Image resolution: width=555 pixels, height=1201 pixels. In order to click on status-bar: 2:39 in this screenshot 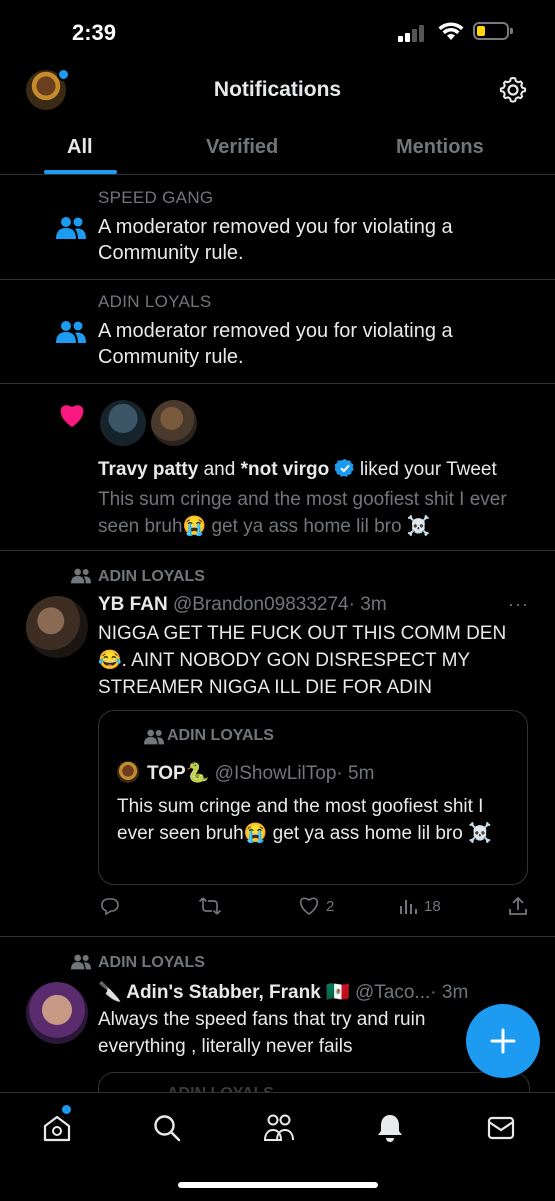, I will do `click(277, 33)`.